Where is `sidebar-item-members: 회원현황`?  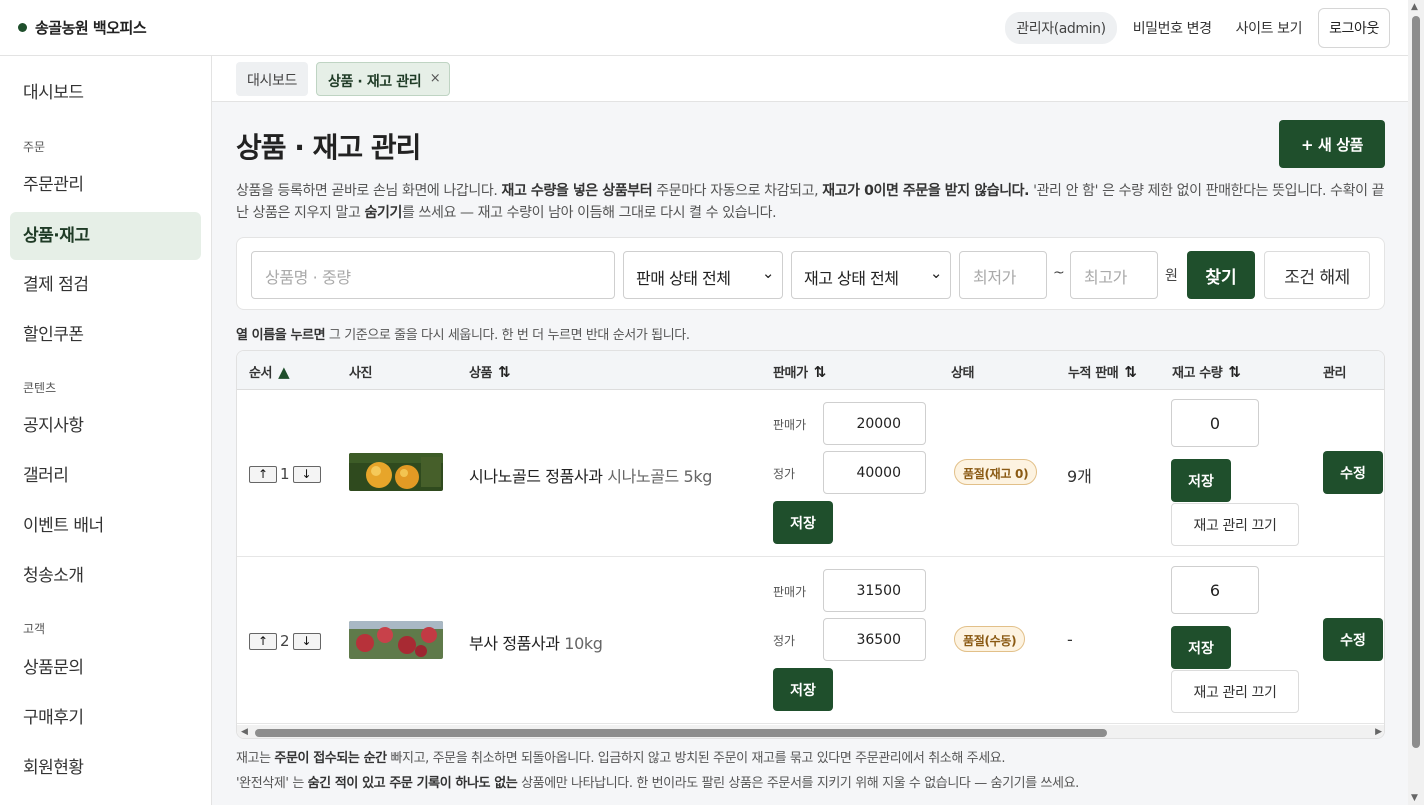
sidebar-item-members: 회원현황 is located at coordinates (105, 768).